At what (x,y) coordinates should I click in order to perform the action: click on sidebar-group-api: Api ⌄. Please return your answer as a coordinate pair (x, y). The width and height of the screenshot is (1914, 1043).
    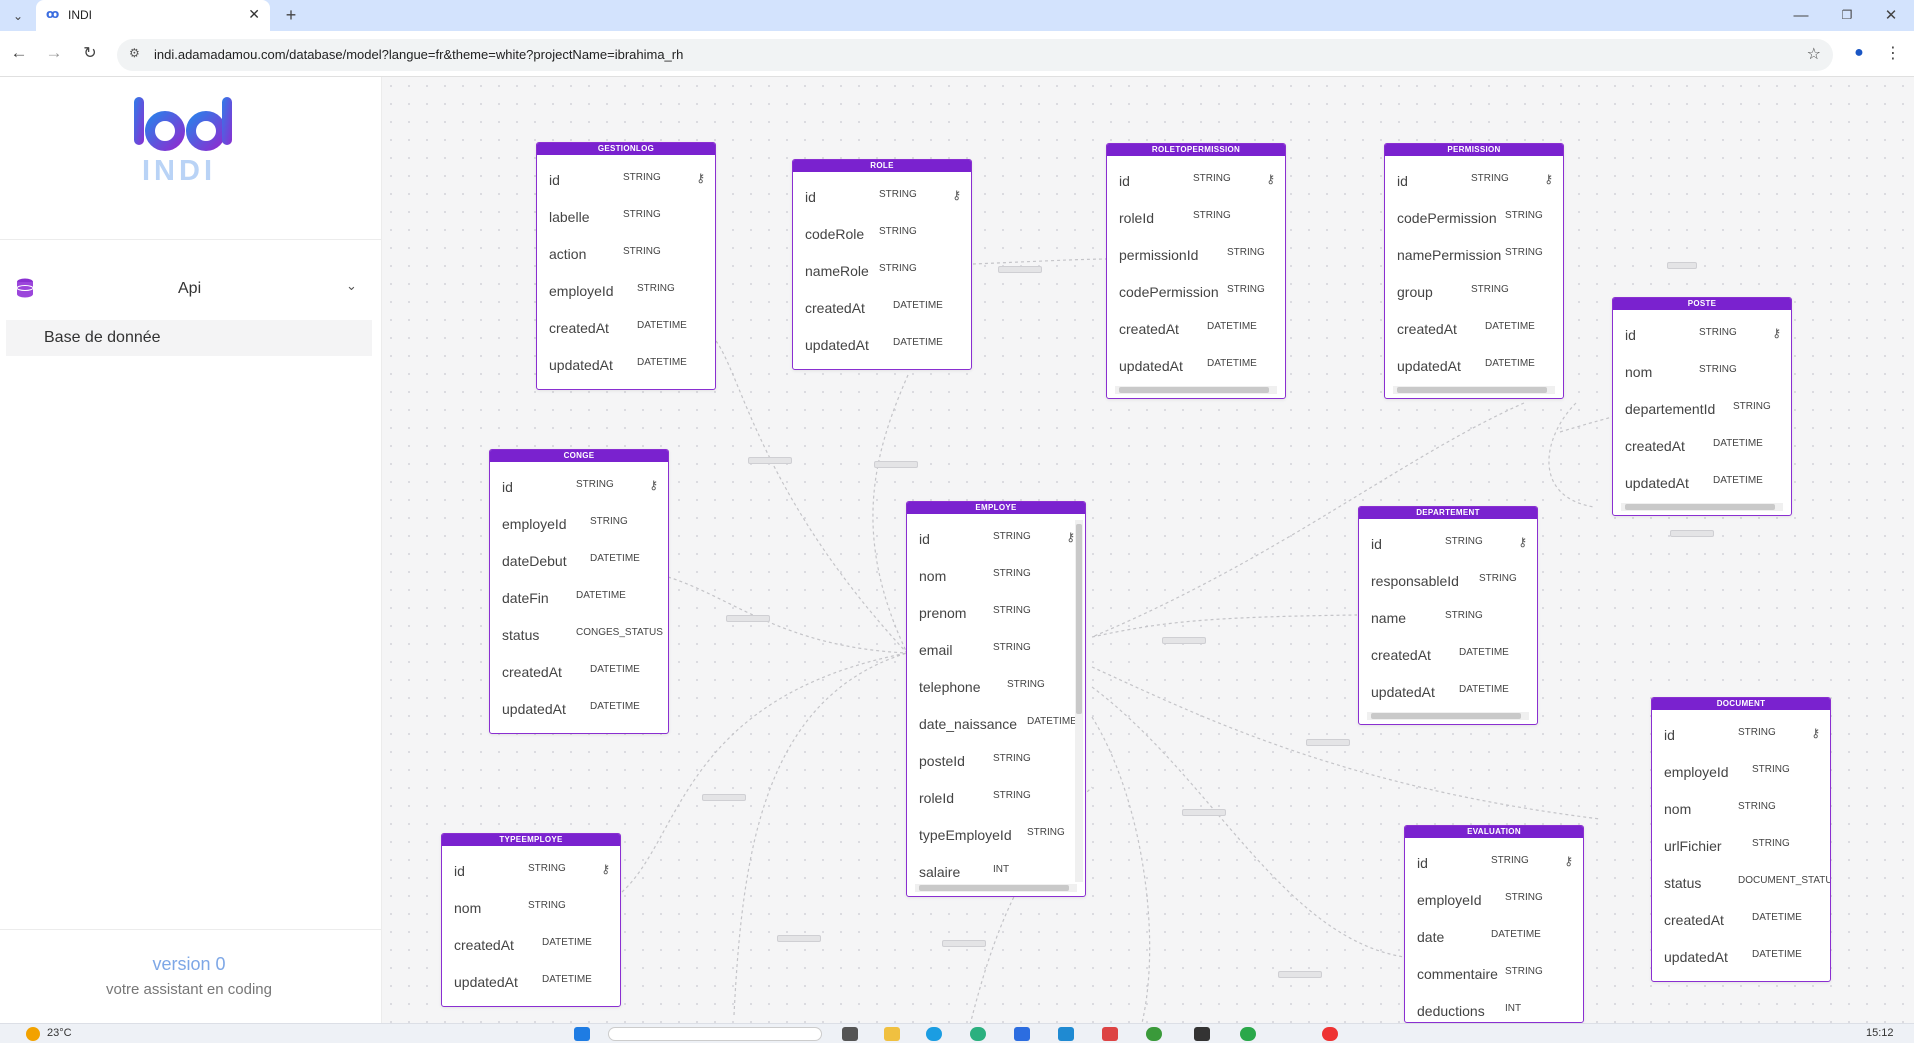
    Looking at the image, I should click on (191, 290).